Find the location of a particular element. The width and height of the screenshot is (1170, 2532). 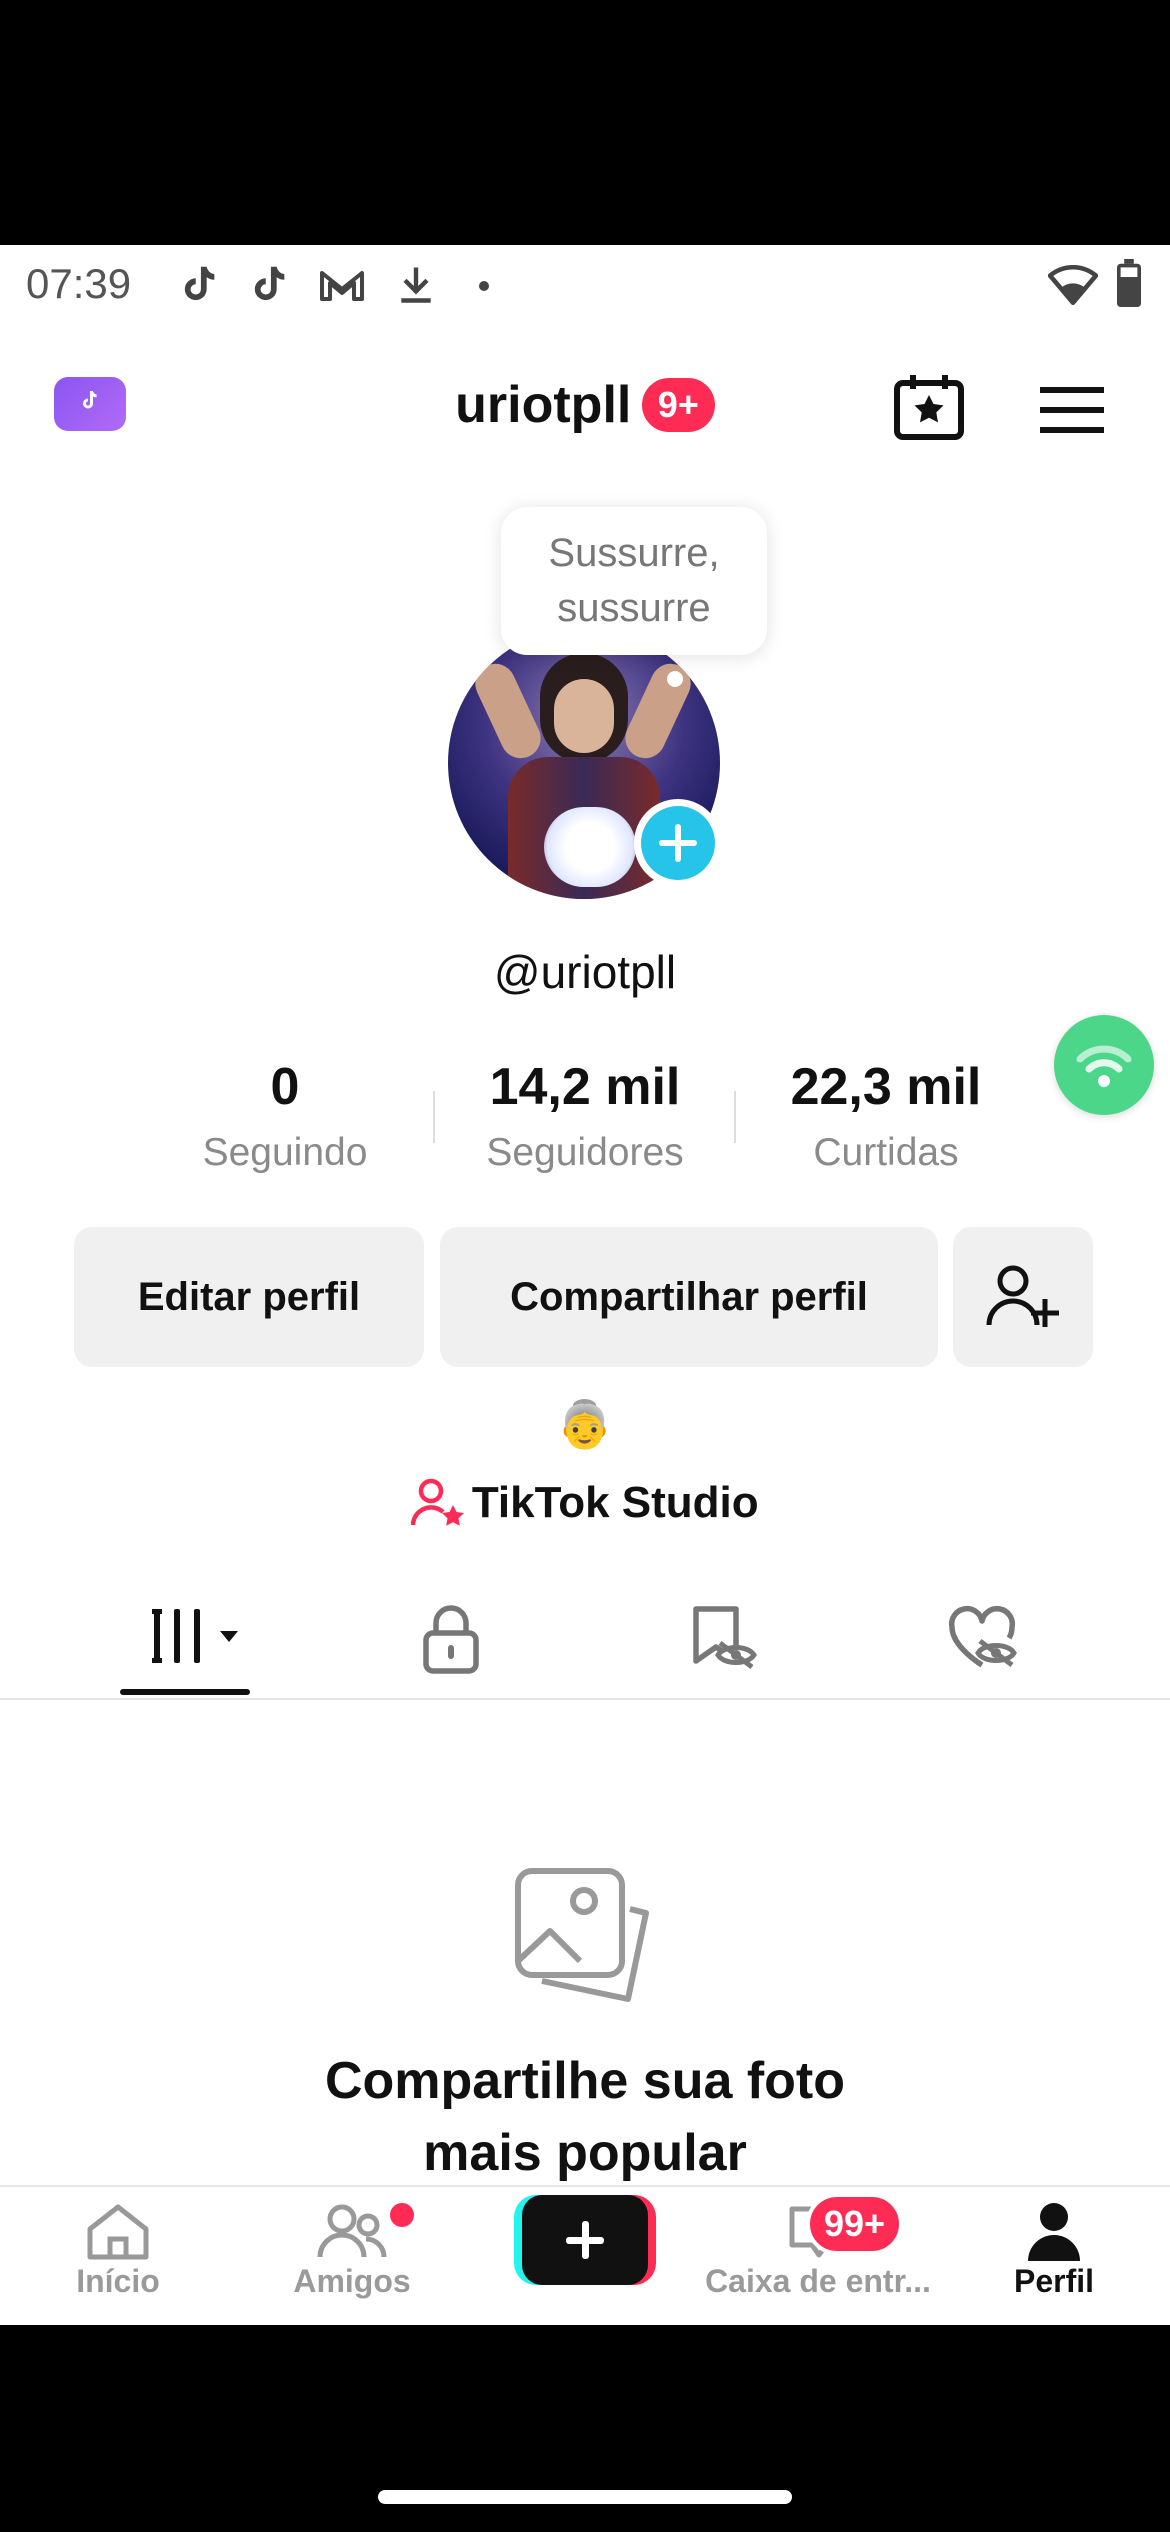

profile-icon is located at coordinates (1054, 2232).